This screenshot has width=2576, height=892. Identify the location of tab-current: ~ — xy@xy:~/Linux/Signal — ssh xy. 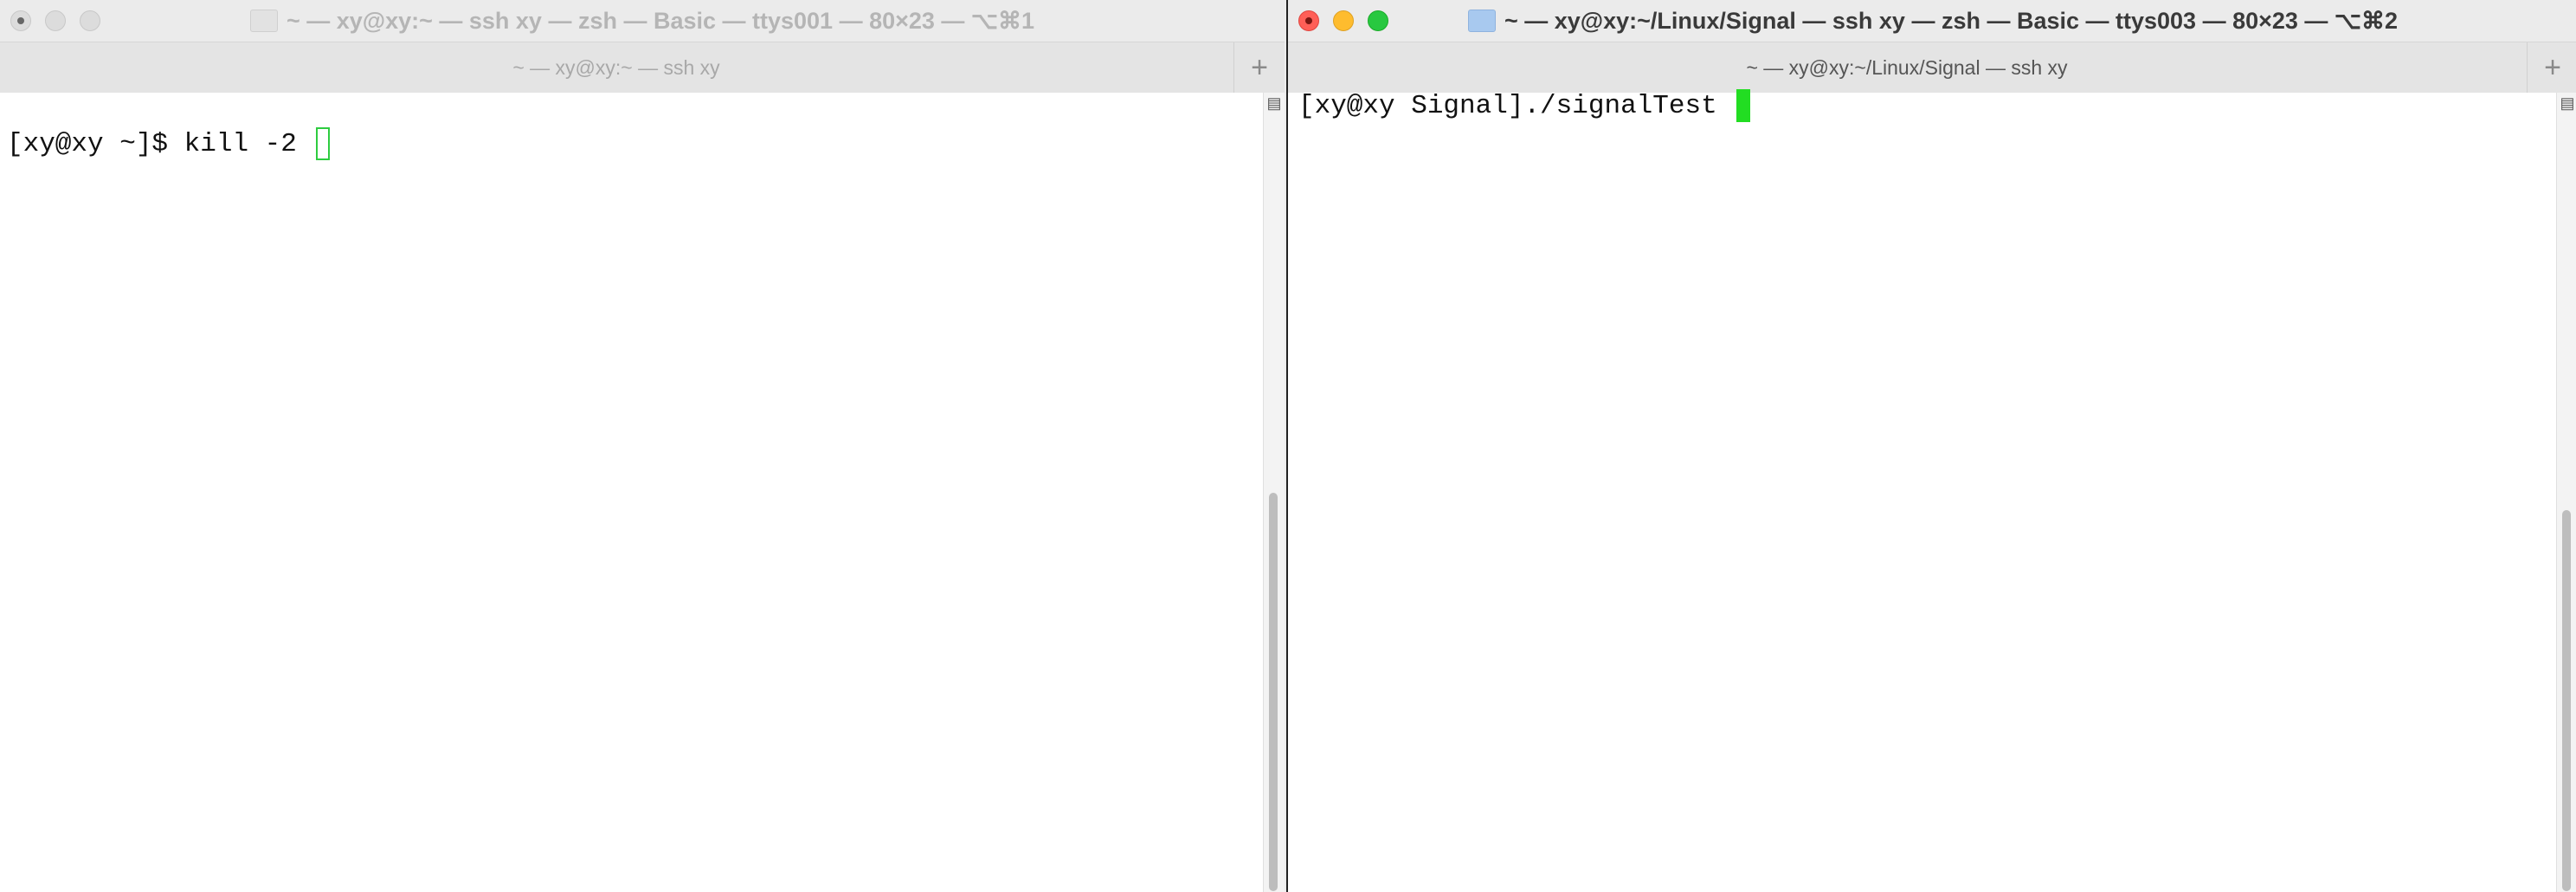
(1907, 67).